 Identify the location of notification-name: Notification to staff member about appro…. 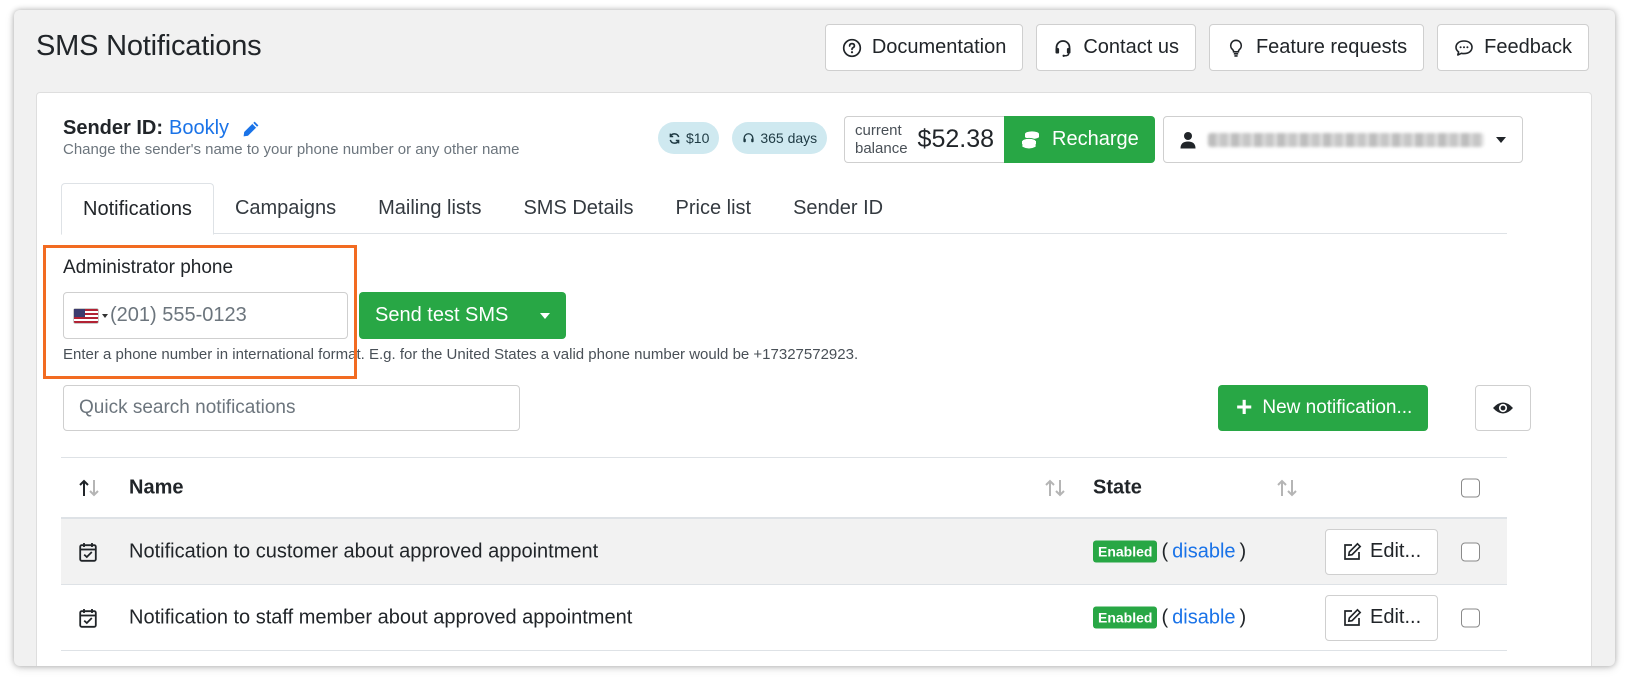
(381, 617).